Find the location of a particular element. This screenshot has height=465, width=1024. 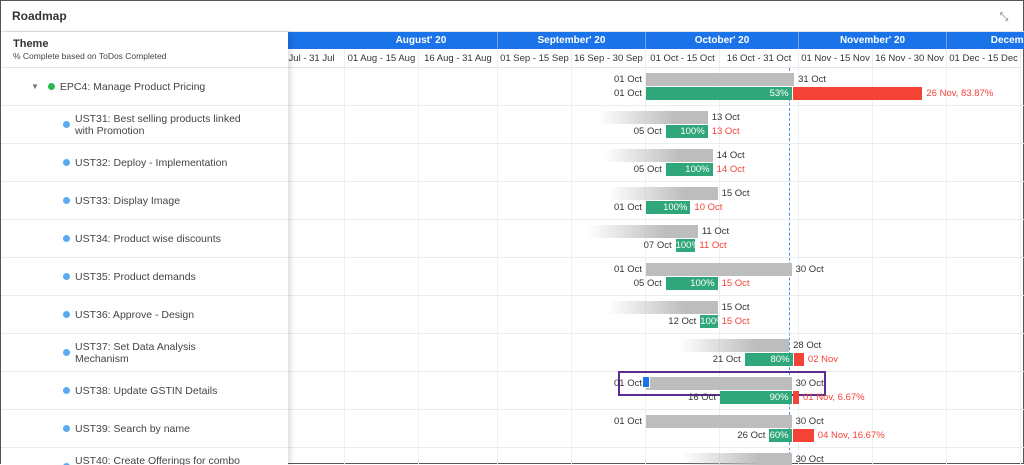

theme-row: UST34: Product wise discounts is located at coordinates (144, 239).